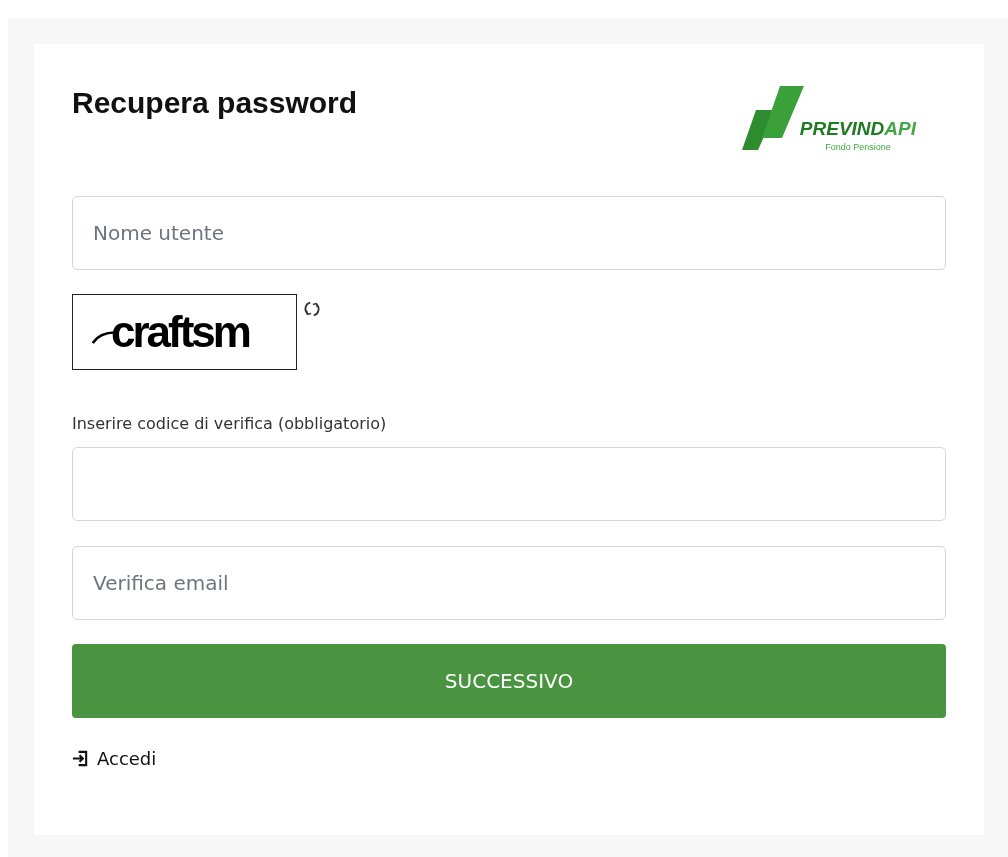  What do you see at coordinates (509, 681) in the screenshot?
I see `submit-button: SUCCESSIVO` at bounding box center [509, 681].